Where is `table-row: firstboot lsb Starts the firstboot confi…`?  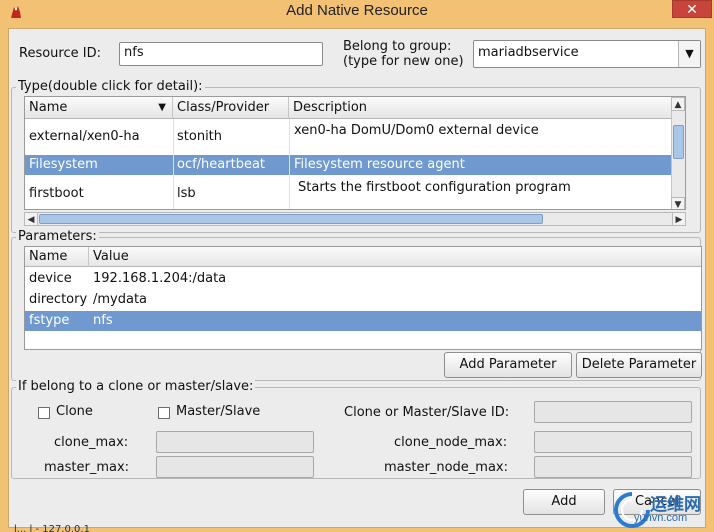 table-row: firstboot lsb Starts the firstboot confi… is located at coordinates (355, 192).